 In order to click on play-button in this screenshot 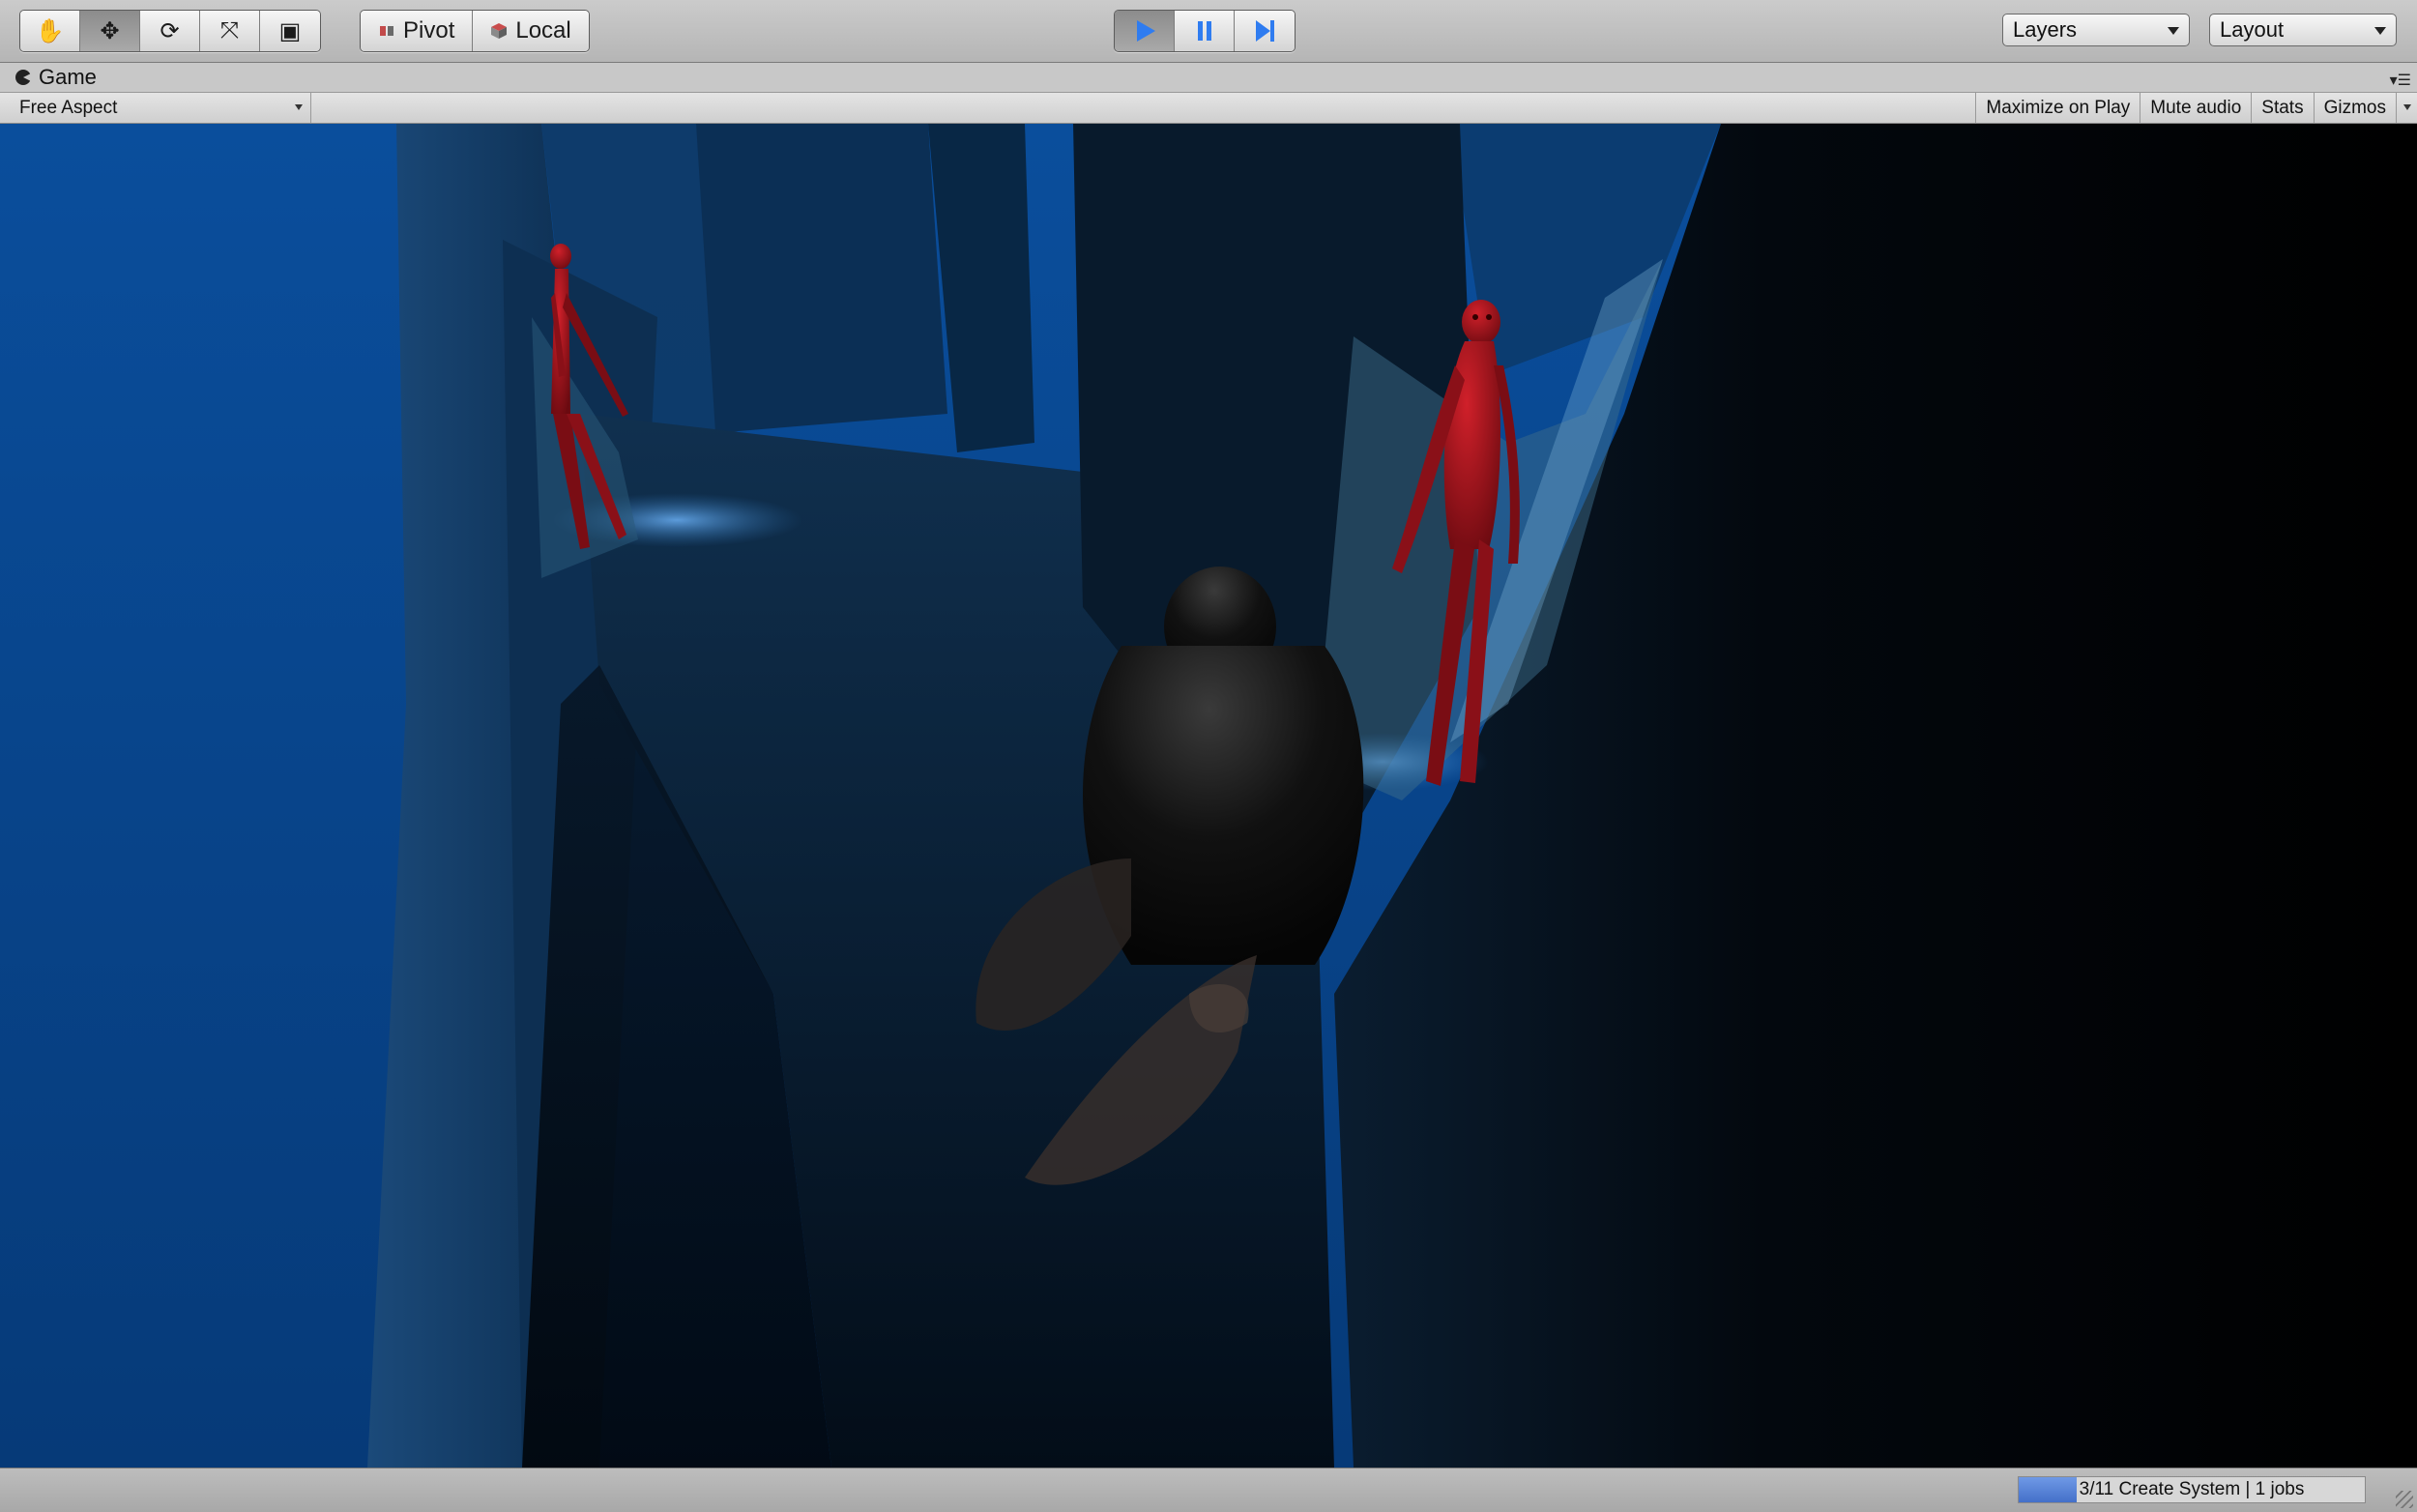, I will do `click(1145, 31)`.